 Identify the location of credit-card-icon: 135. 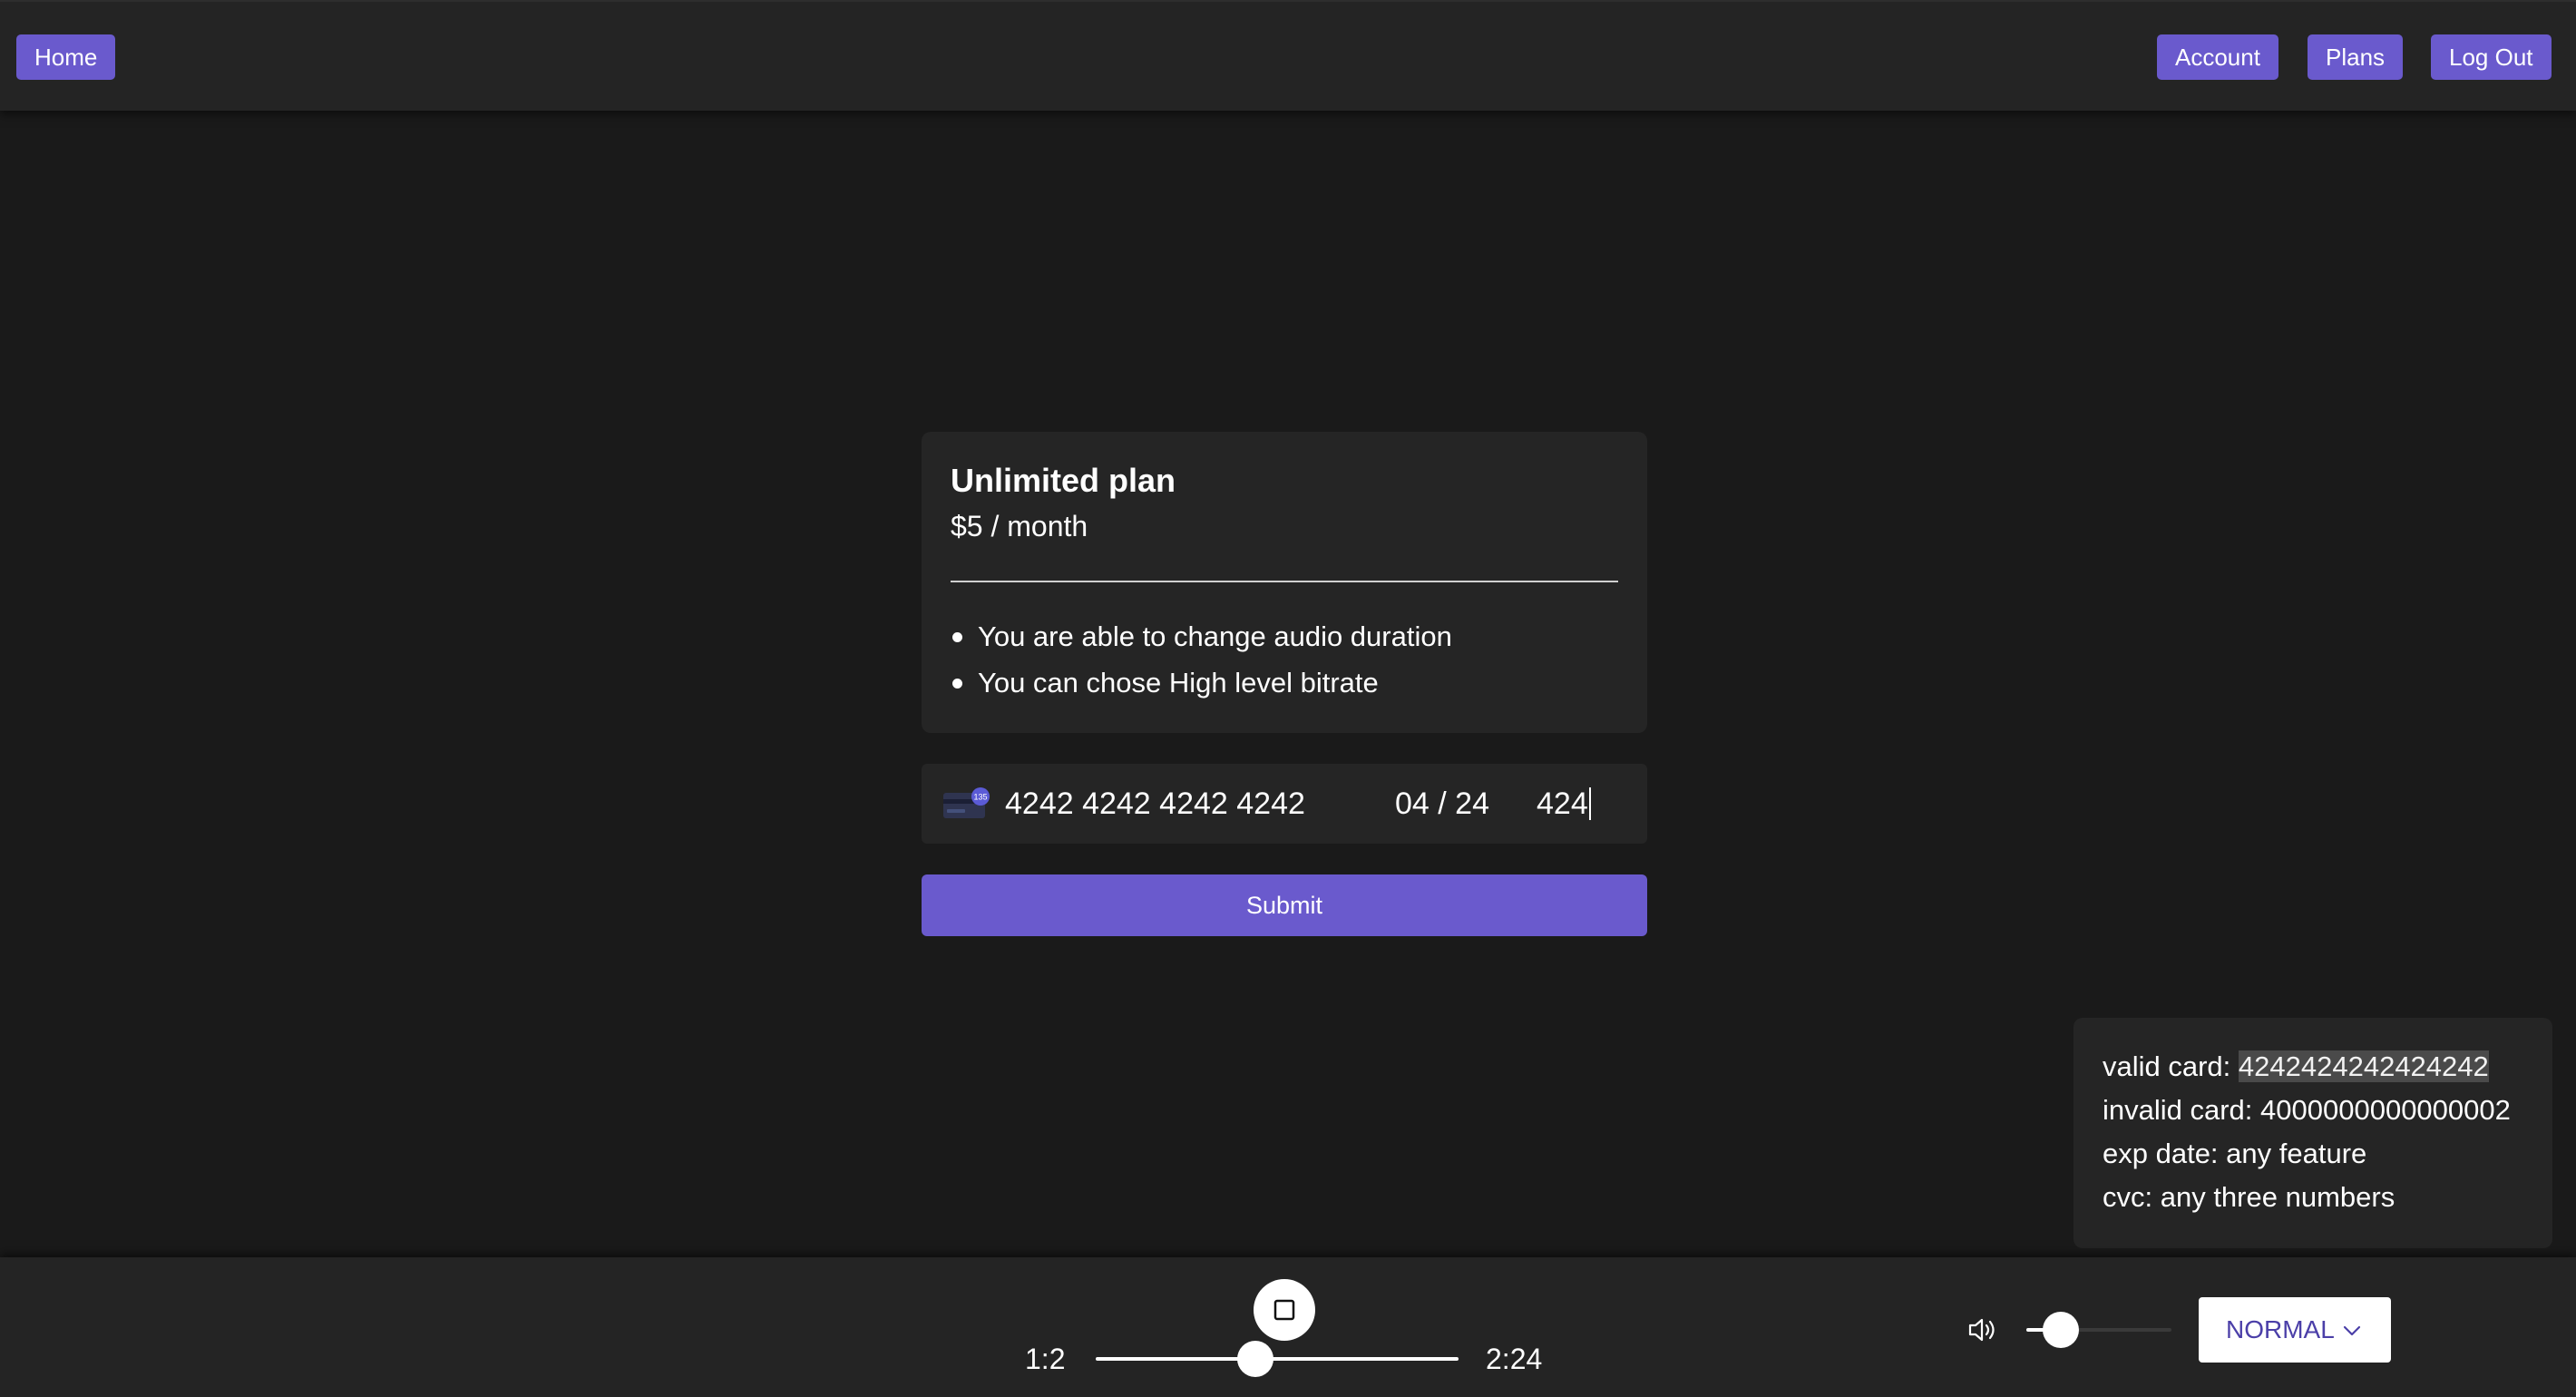
(966, 803).